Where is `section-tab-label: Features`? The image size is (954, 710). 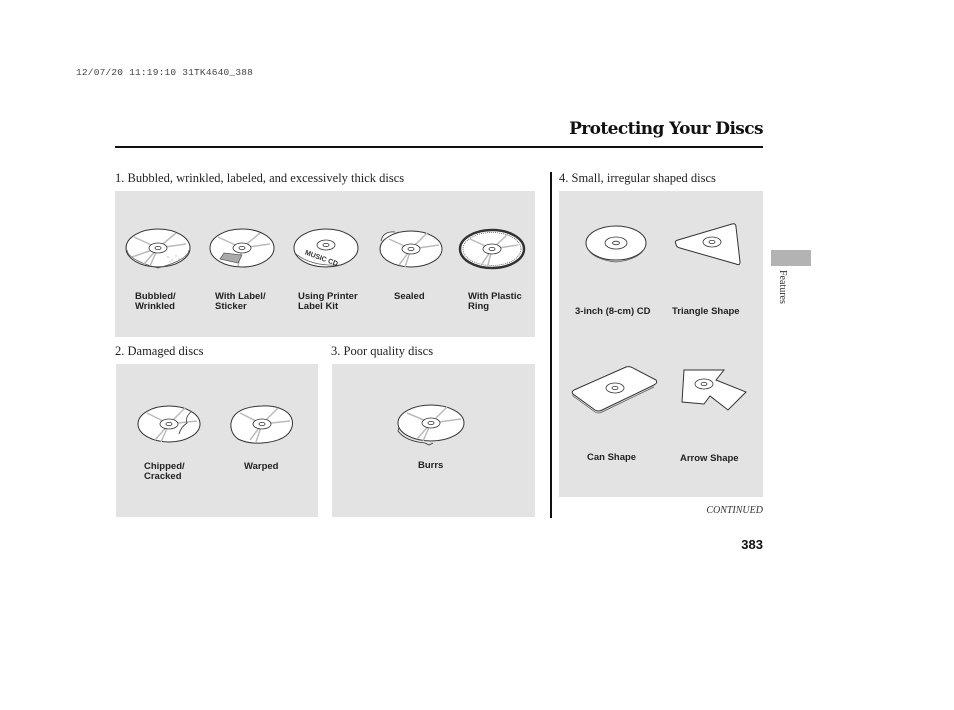 section-tab-label: Features is located at coordinates (782, 287).